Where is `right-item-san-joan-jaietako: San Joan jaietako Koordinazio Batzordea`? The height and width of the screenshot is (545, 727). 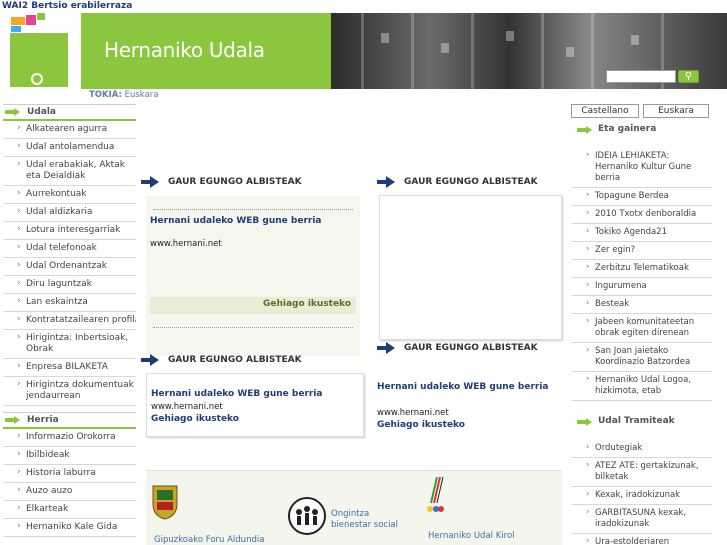 right-item-san-joan-jaietako: San Joan jaietako Koordinazio Batzordea is located at coordinates (641, 357).